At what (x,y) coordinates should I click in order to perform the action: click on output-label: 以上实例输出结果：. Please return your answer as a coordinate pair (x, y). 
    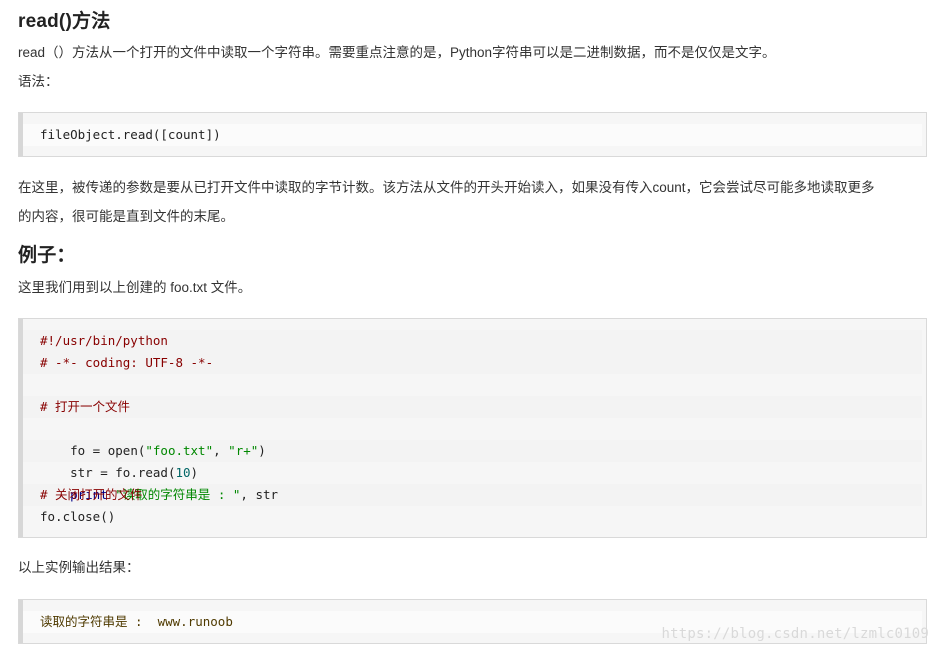
    Looking at the image, I should click on (79, 567).